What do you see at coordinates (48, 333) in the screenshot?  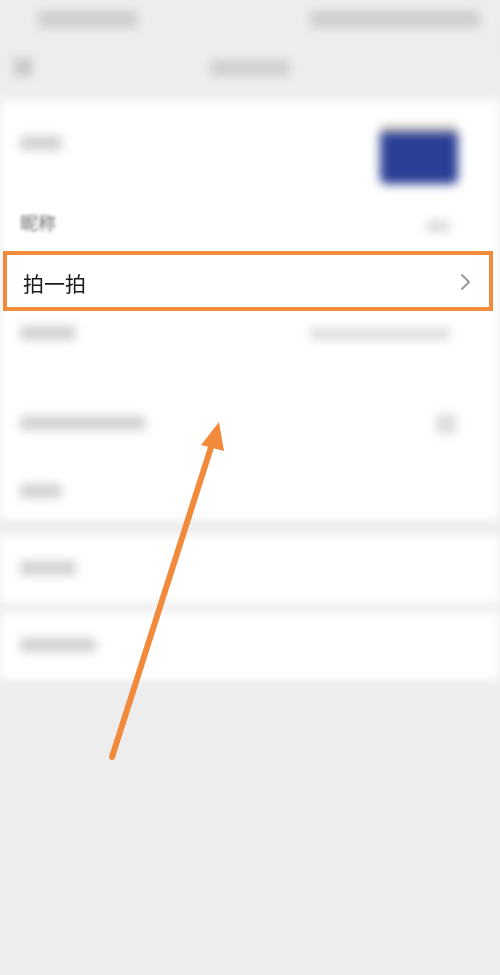 I see `wechat-id-row-label` at bounding box center [48, 333].